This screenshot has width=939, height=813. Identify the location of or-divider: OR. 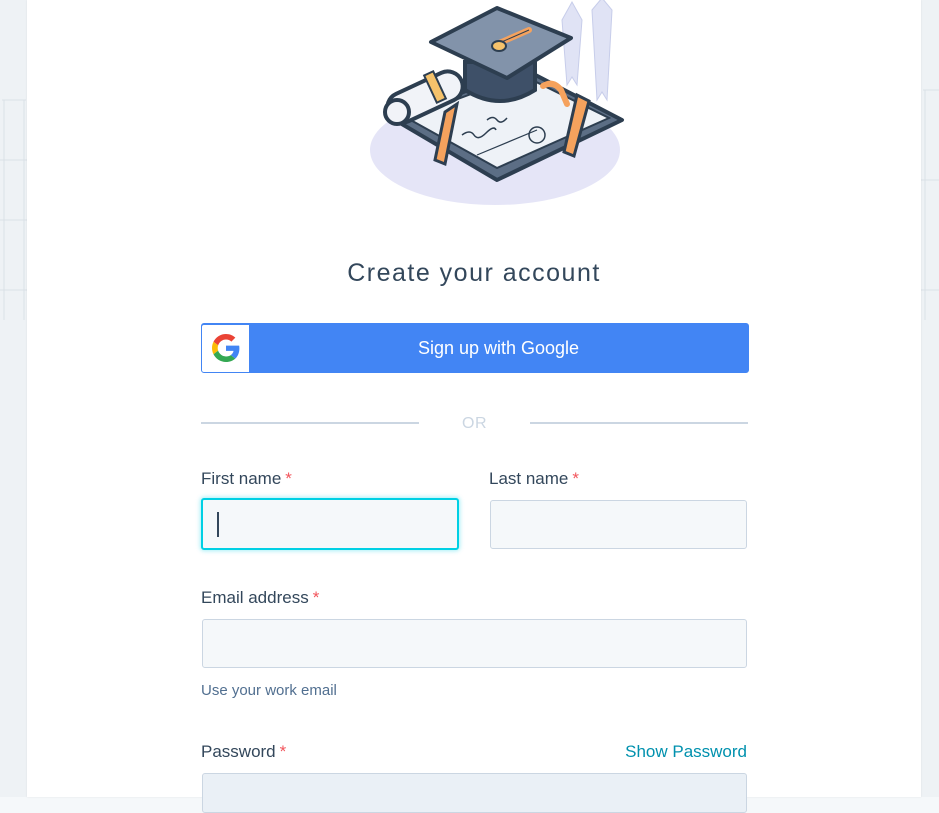
(474, 424).